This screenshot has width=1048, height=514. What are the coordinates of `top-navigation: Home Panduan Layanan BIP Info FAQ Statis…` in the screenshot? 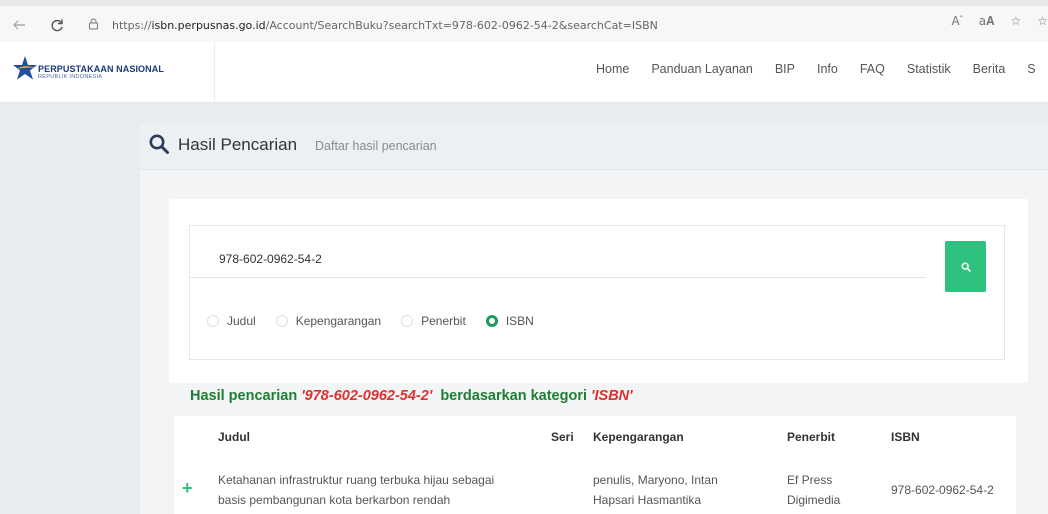 It's located at (822, 69).